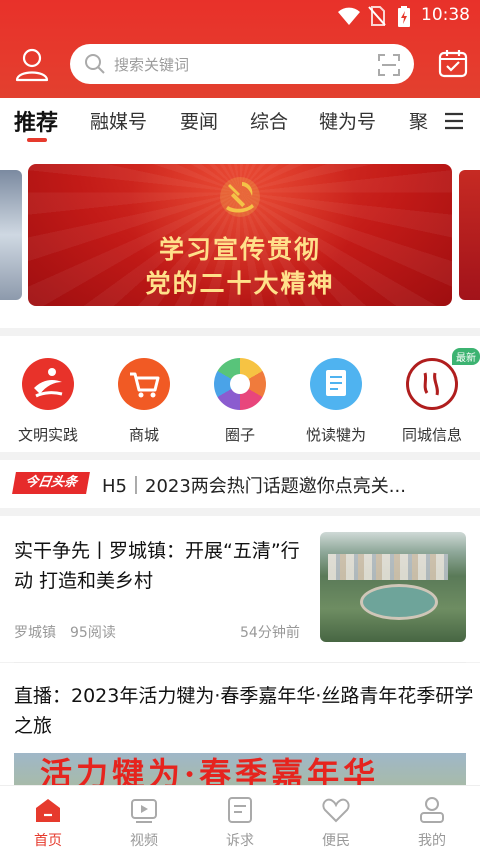 This screenshot has height=853, width=480. I want to click on thumbnail-pond, so click(399, 602).